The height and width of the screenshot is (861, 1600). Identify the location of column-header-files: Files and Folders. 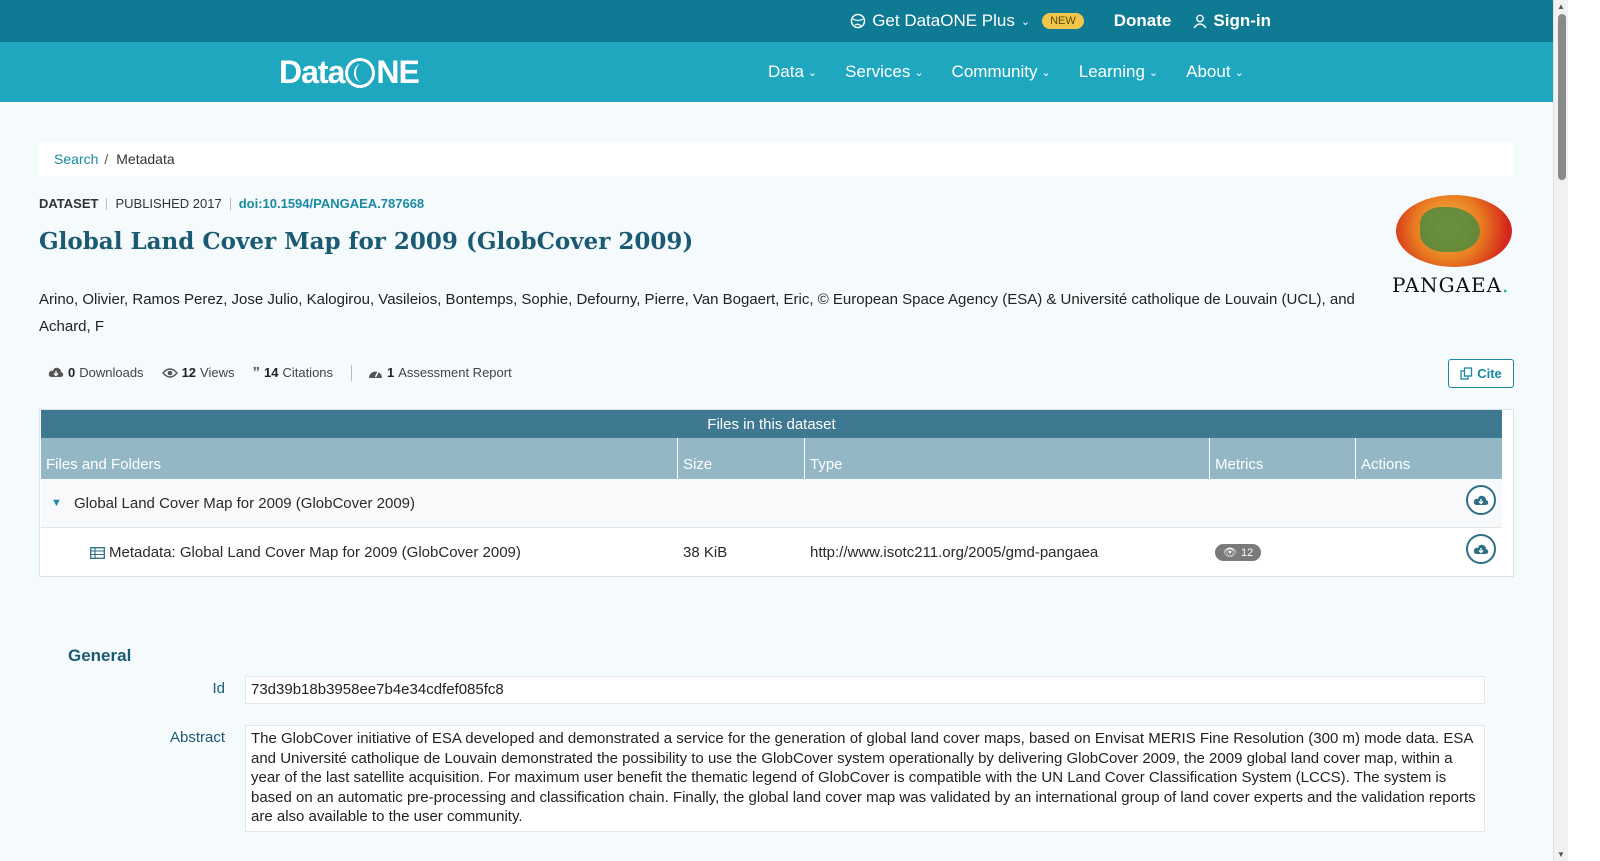
(359, 458).